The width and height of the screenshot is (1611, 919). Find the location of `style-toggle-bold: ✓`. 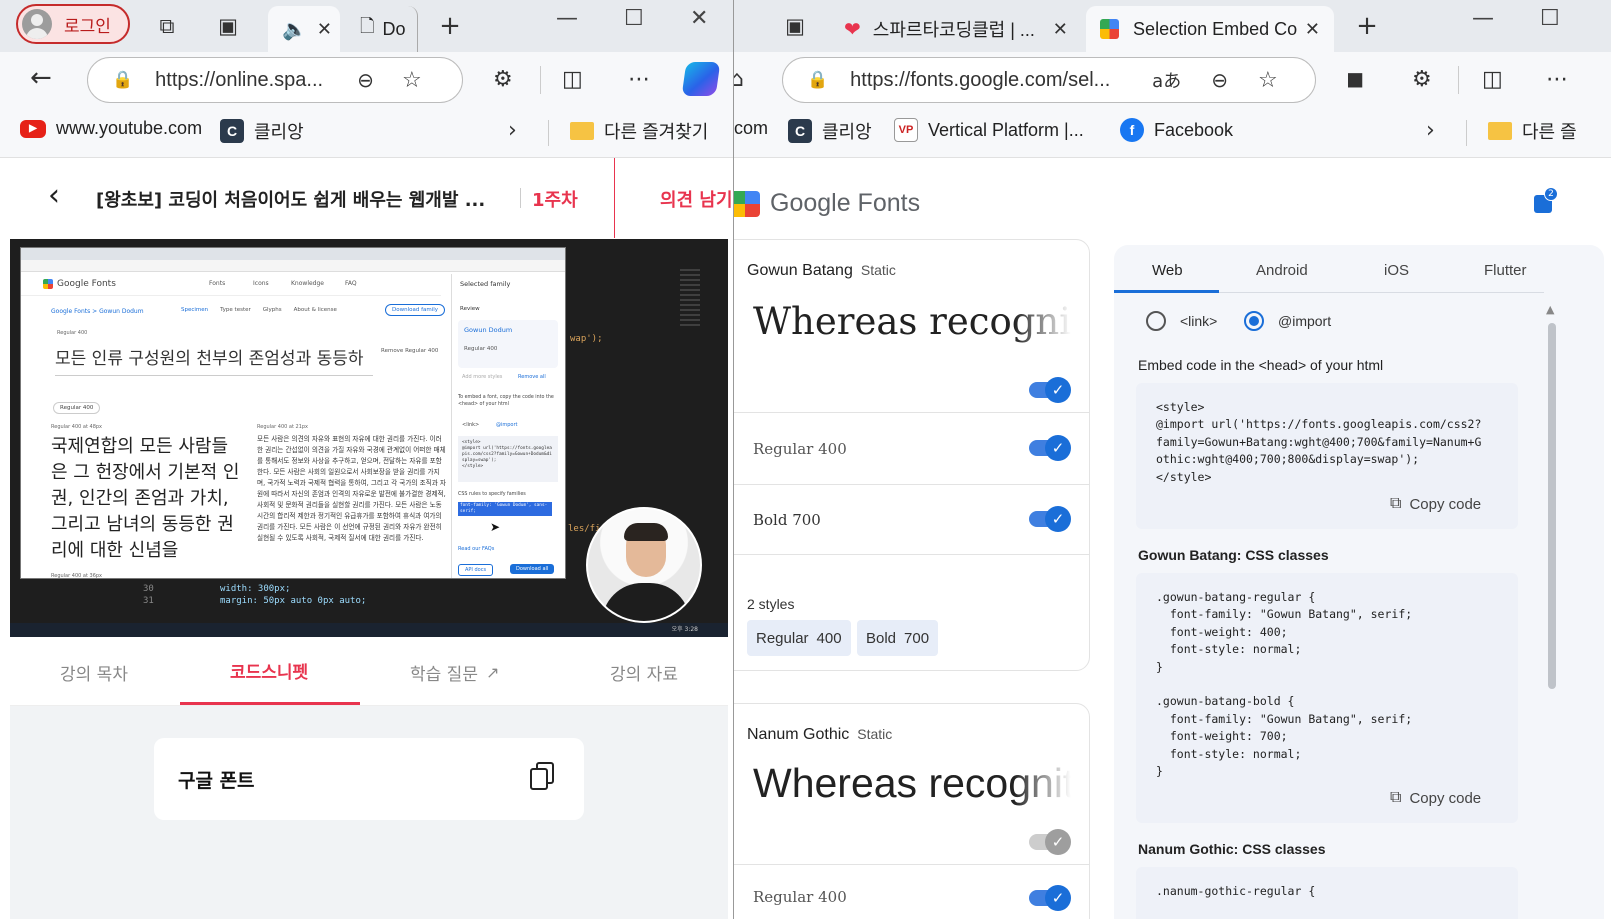

style-toggle-bold: ✓ is located at coordinates (1050, 519).